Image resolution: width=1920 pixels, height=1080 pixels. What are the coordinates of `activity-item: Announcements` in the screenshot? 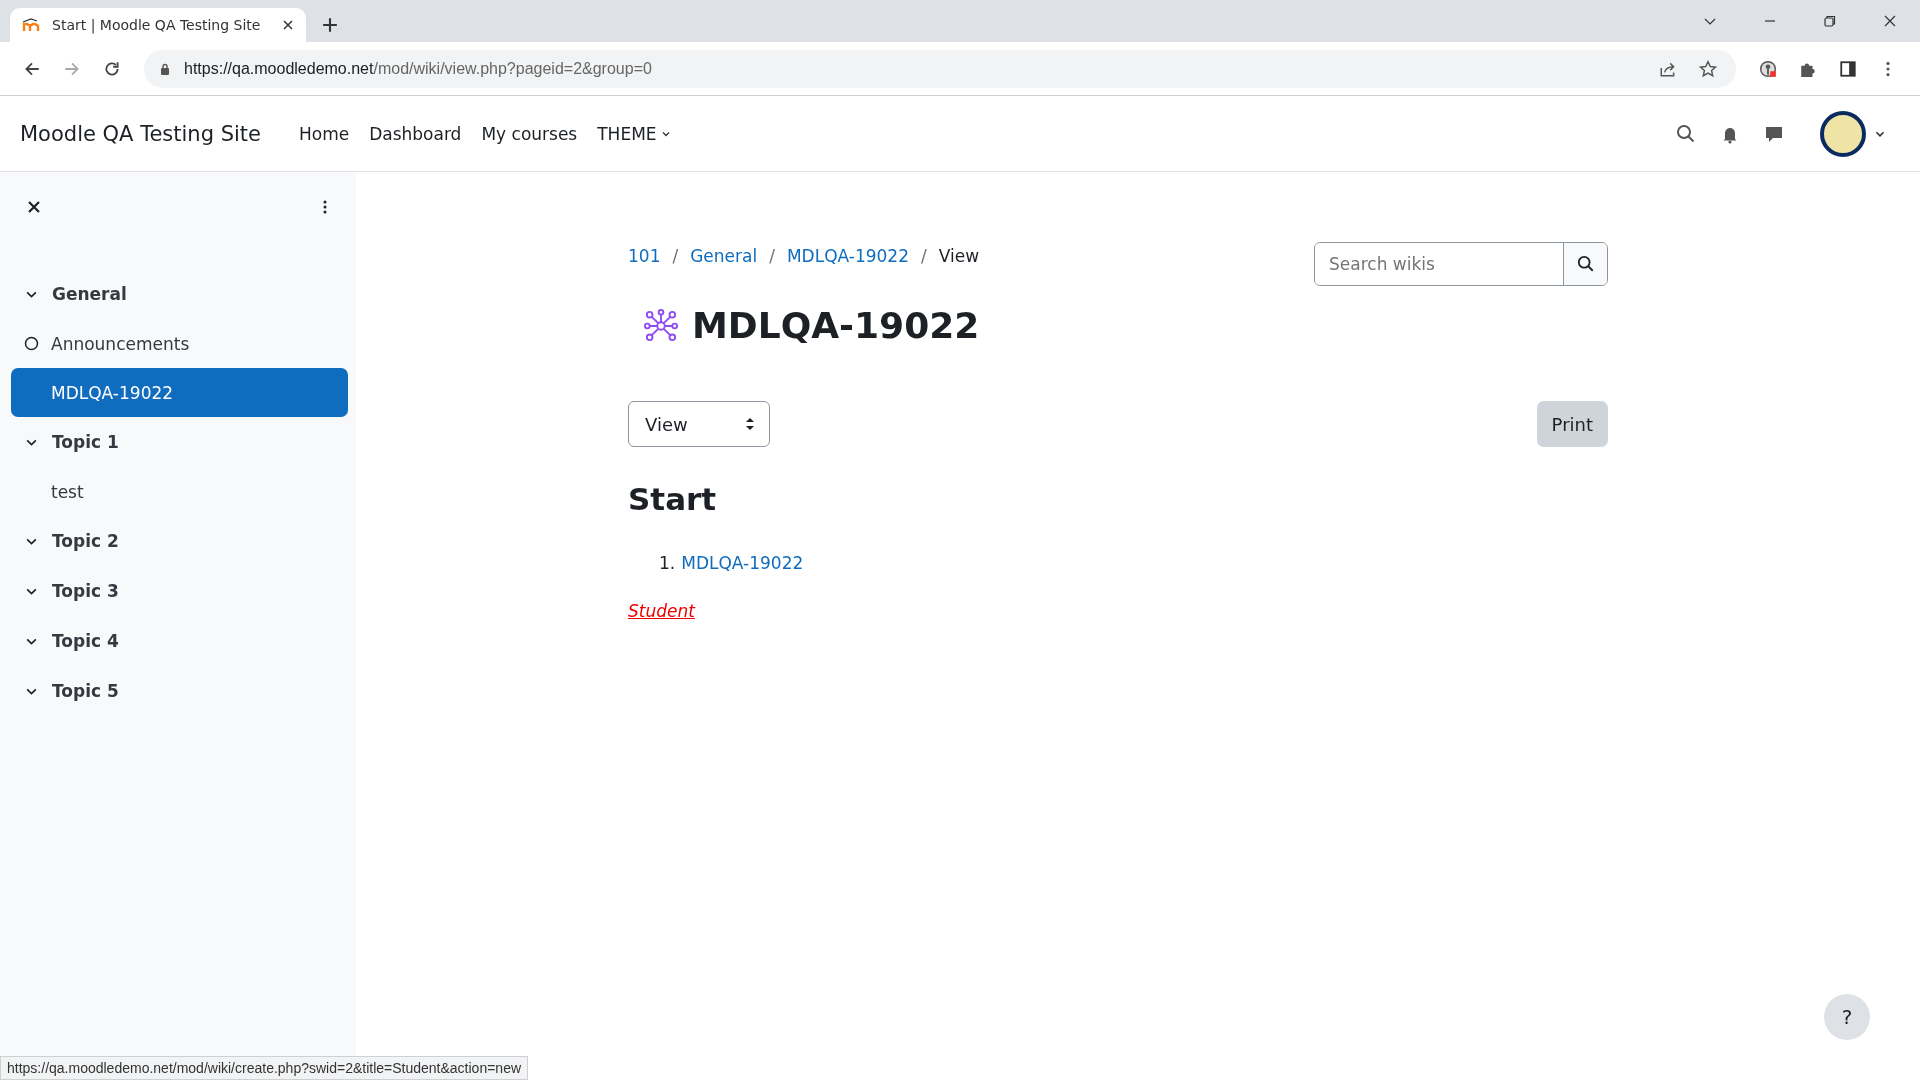 It's located at (179, 343).